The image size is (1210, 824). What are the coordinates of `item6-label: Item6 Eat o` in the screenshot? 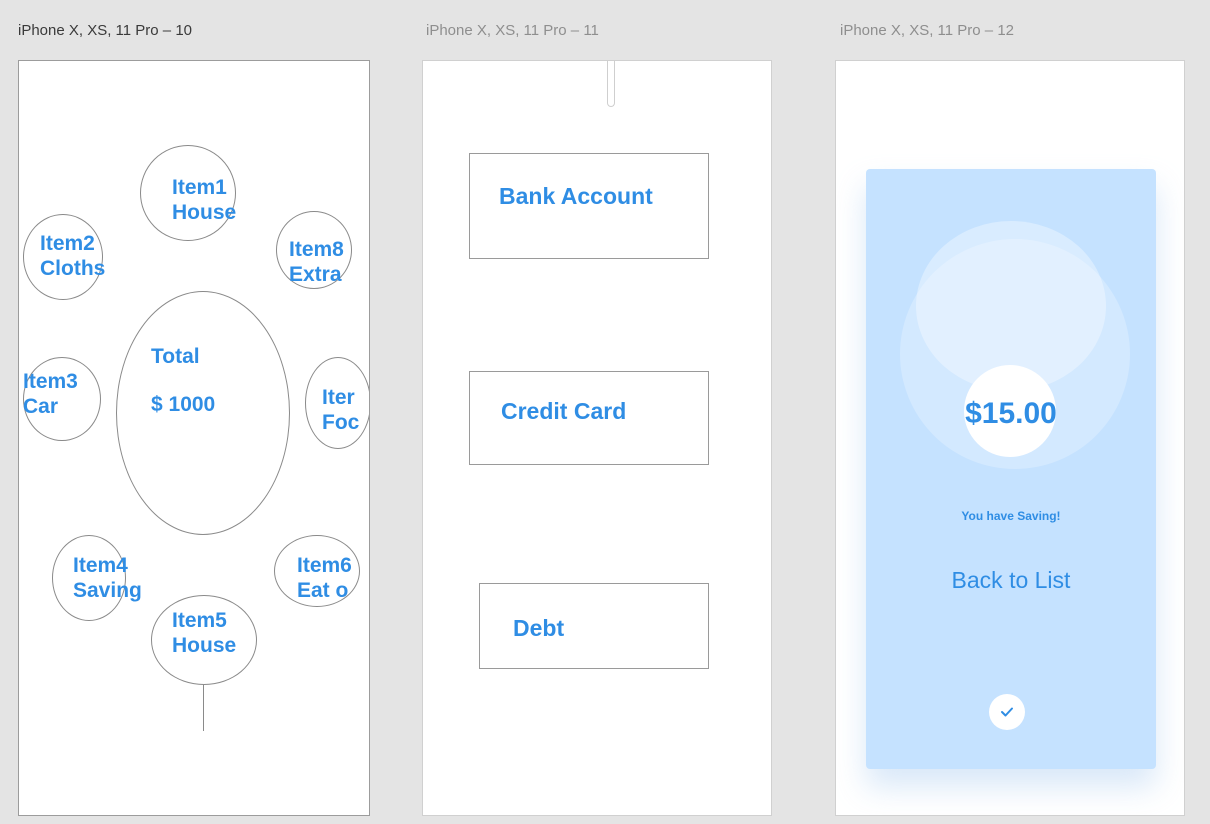 It's located at (324, 578).